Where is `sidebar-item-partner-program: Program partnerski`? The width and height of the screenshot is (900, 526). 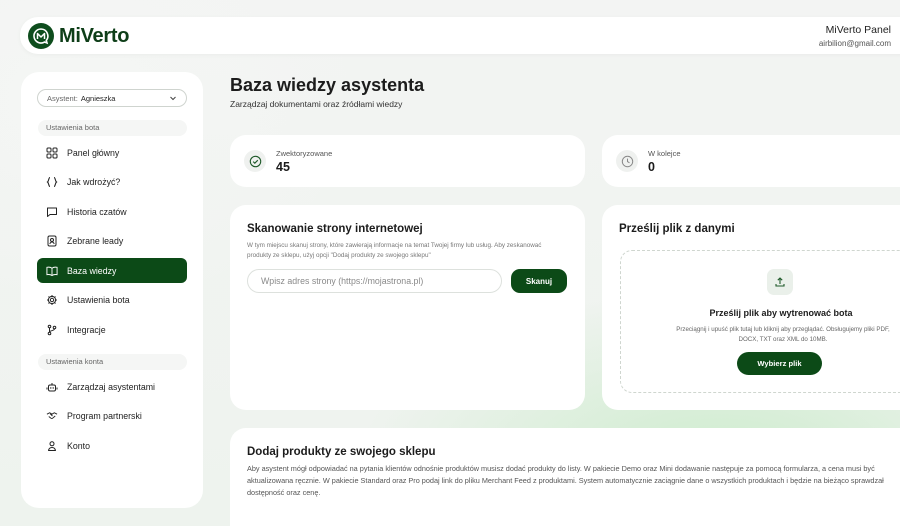
sidebar-item-partner-program: Program partnerski is located at coordinates (112, 415).